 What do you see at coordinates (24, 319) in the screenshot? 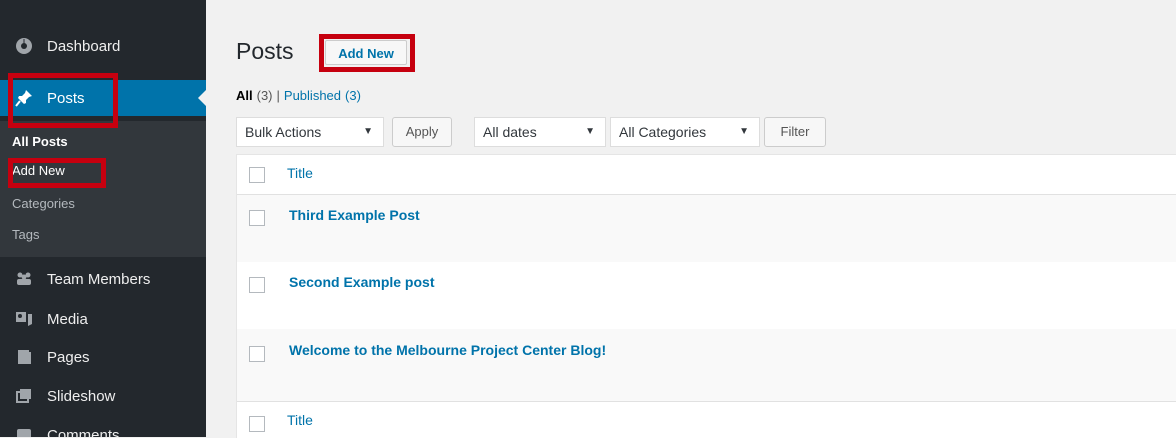
I see `media-icon` at bounding box center [24, 319].